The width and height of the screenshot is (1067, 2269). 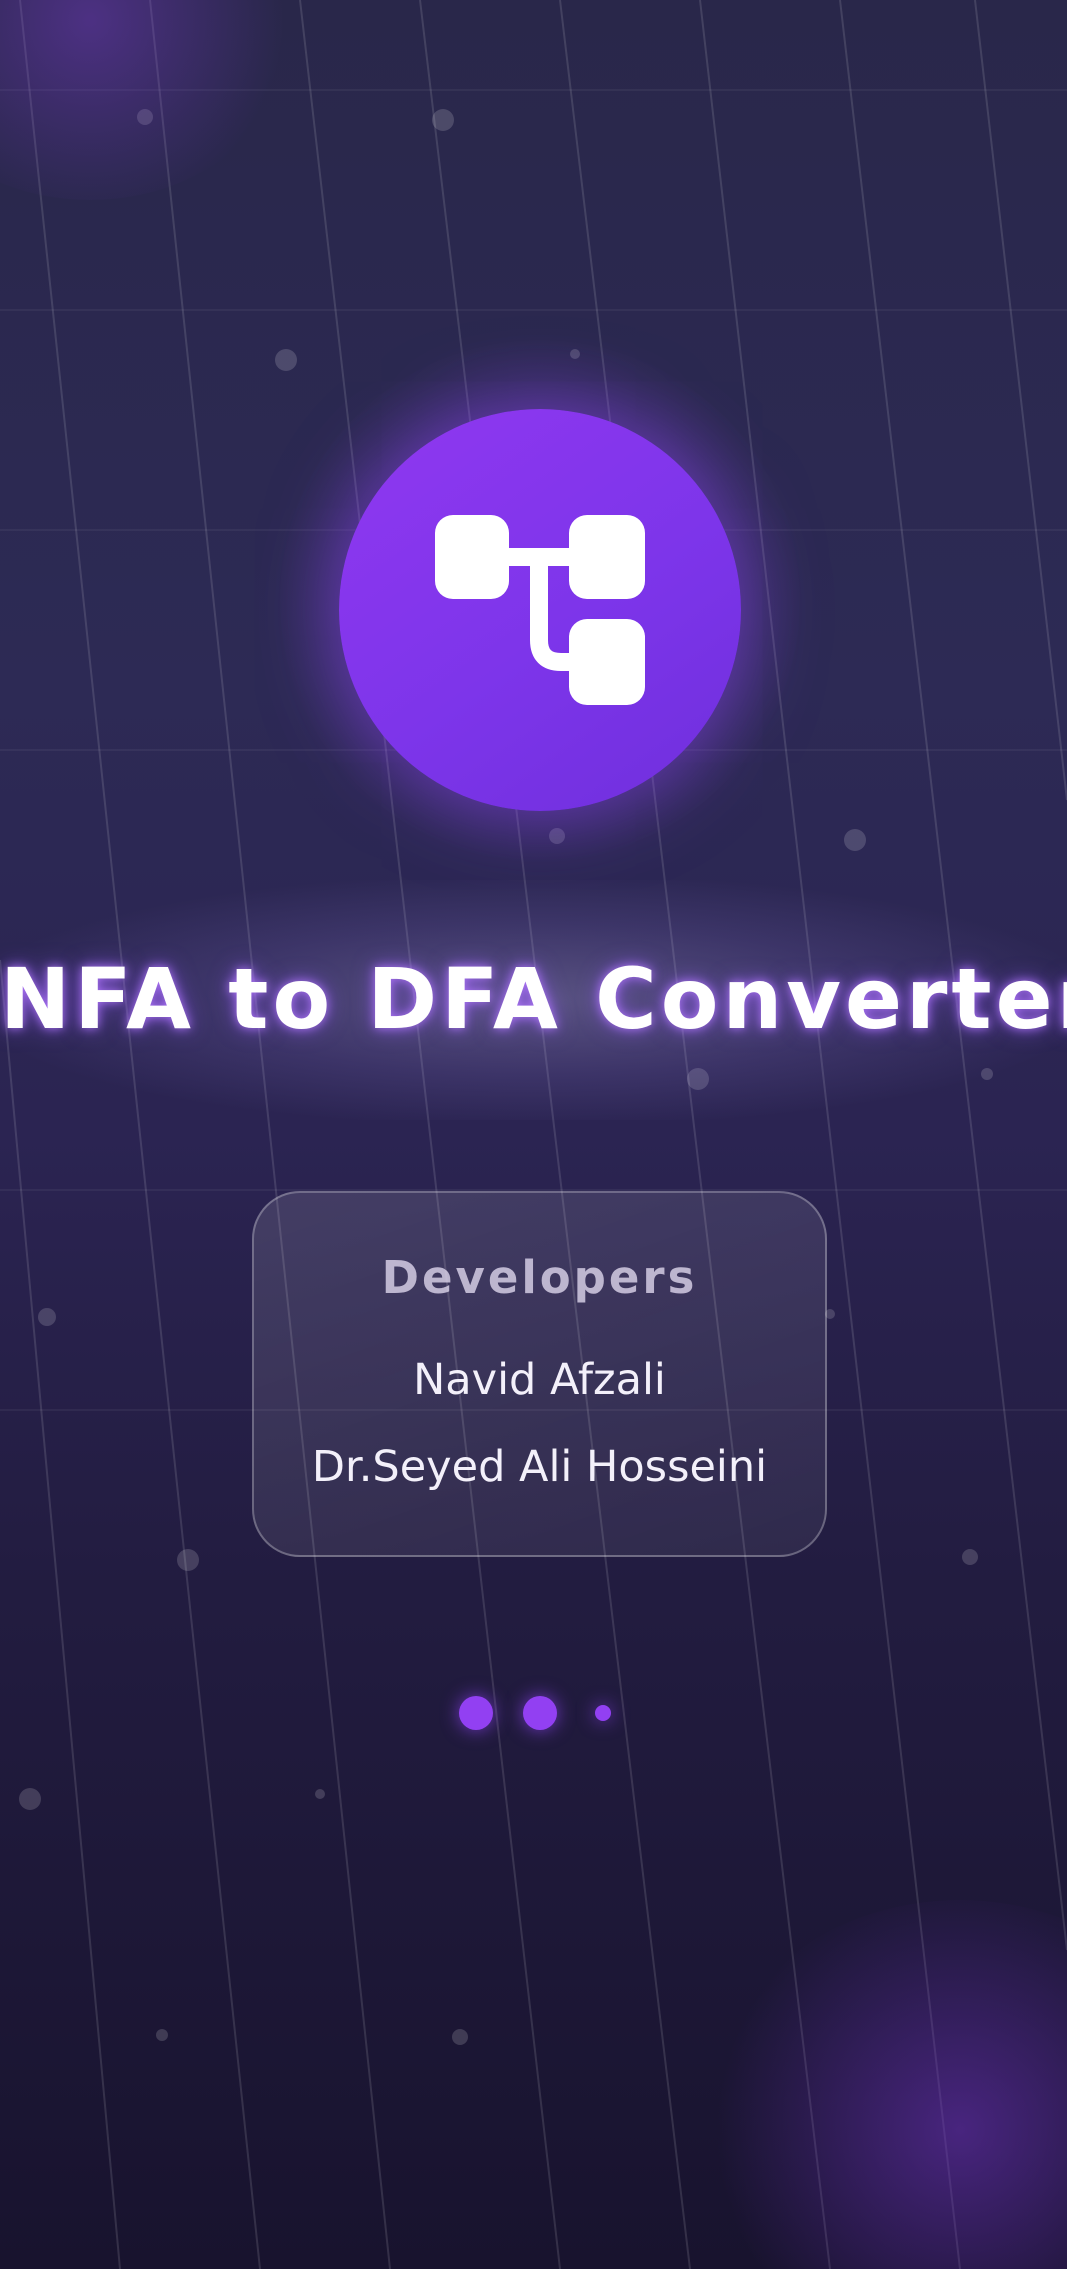 I want to click on app-logo, so click(x=540, y=610).